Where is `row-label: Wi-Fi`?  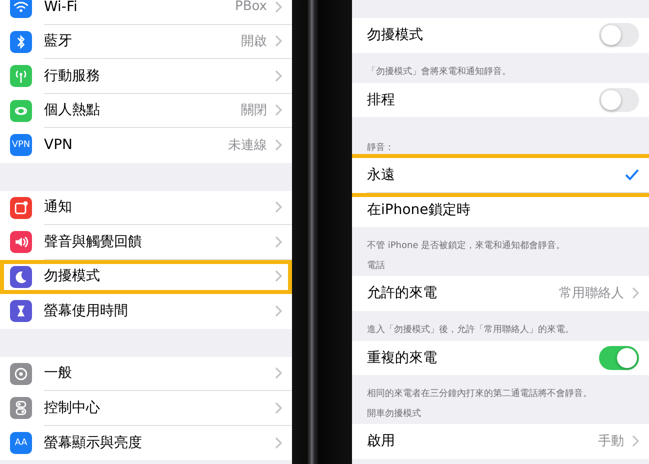
row-label: Wi-Fi is located at coordinates (61, 7).